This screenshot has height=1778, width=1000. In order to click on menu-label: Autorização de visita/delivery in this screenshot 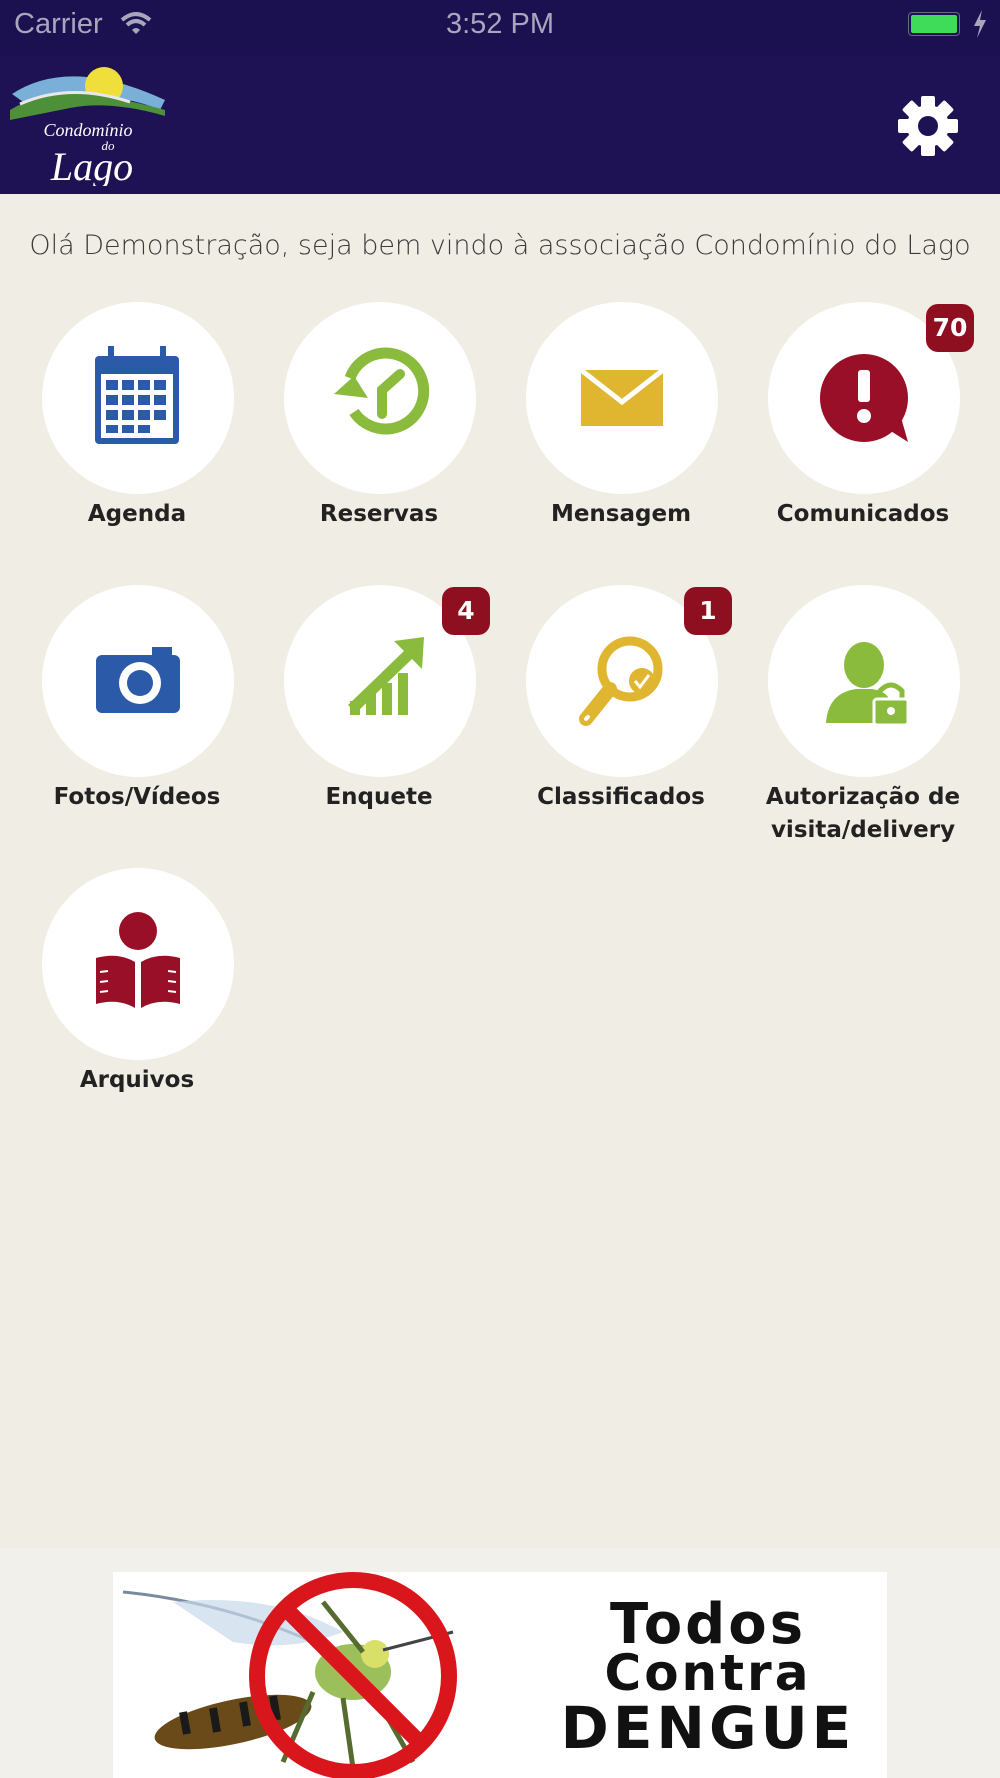, I will do `click(863, 814)`.